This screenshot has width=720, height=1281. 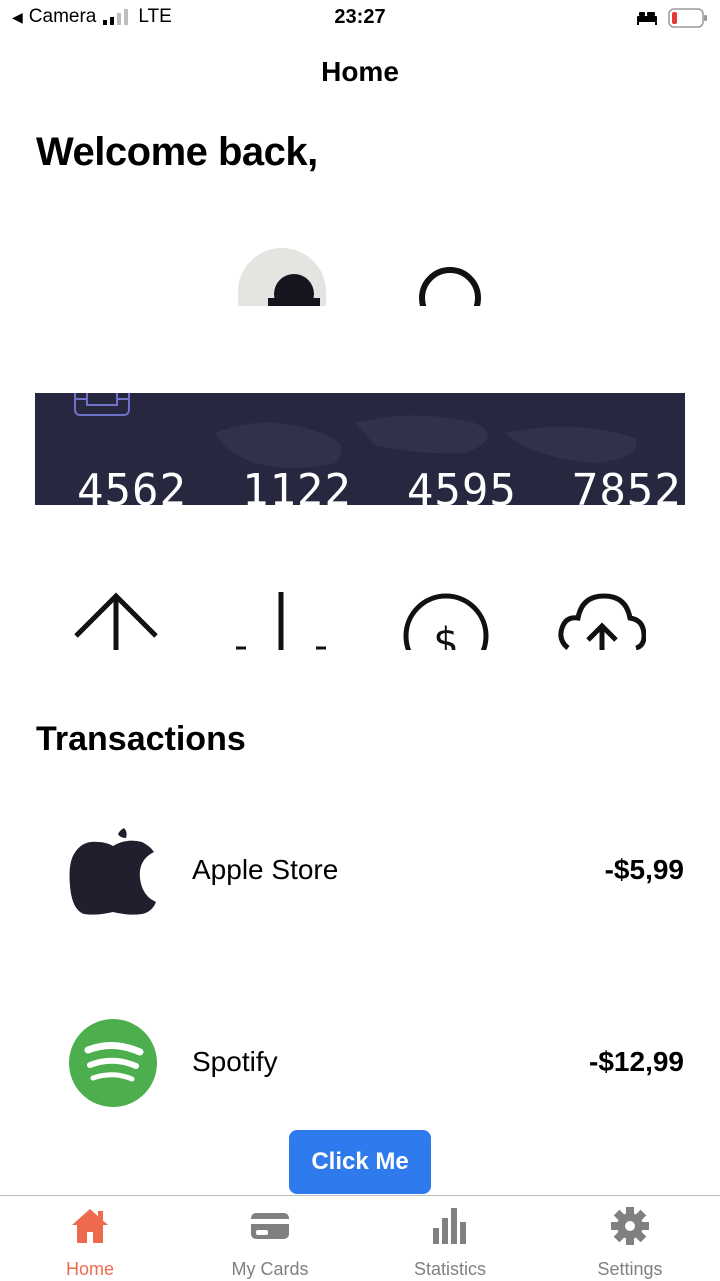 I want to click on bank-card: 4562 1122 4595 7852, so click(x=360, y=449).